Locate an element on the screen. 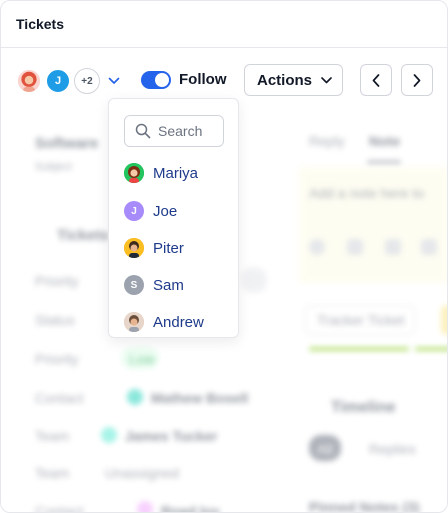  bg-value-2: James Tucker is located at coordinates (171, 436).